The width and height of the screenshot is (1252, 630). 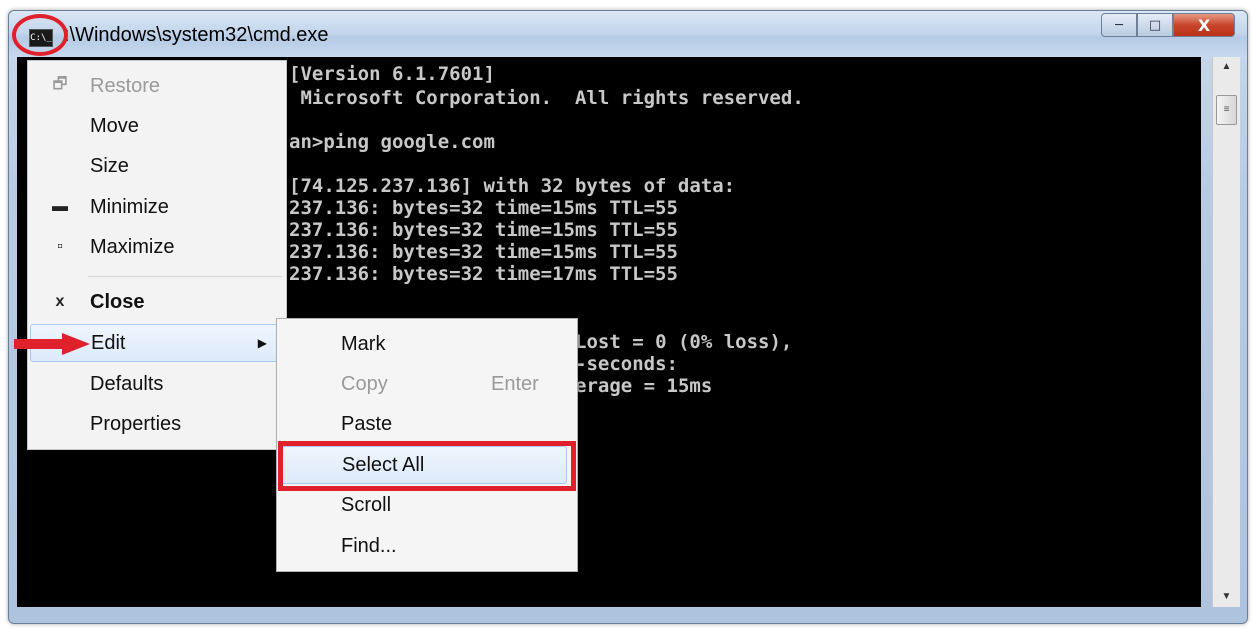 I want to click on console-line: an>ping google.com, so click(x=392, y=142).